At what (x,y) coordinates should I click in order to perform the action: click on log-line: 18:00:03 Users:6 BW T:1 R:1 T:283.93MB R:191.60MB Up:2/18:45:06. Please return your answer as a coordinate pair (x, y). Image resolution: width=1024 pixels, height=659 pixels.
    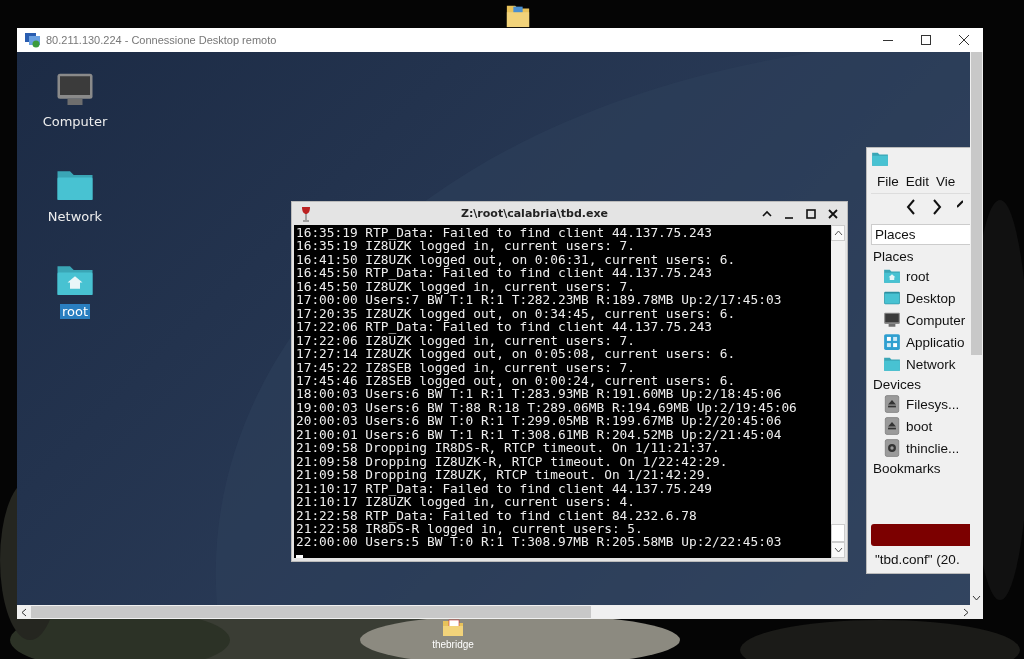
    Looking at the image, I should click on (539, 394).